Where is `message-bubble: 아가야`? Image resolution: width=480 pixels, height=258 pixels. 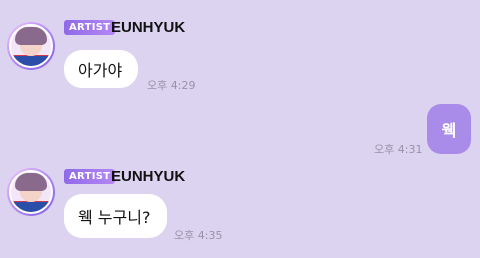 message-bubble: 아가야 is located at coordinates (101, 69).